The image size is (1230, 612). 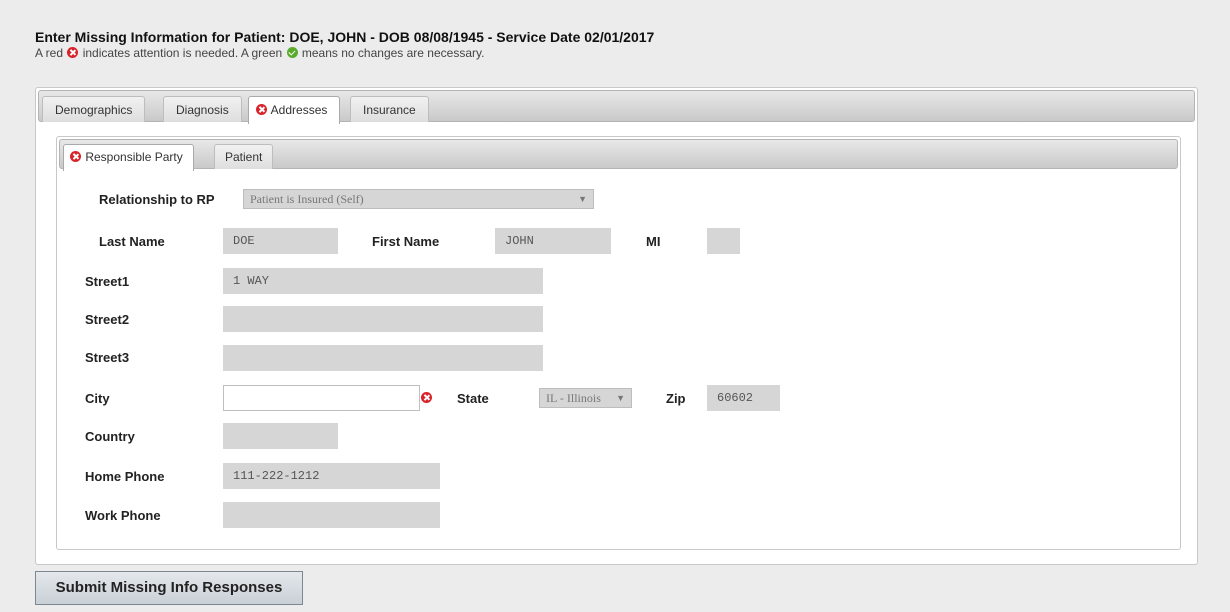 I want to click on tab-responsible-party-label: Responsible Party, so click(x=134, y=157).